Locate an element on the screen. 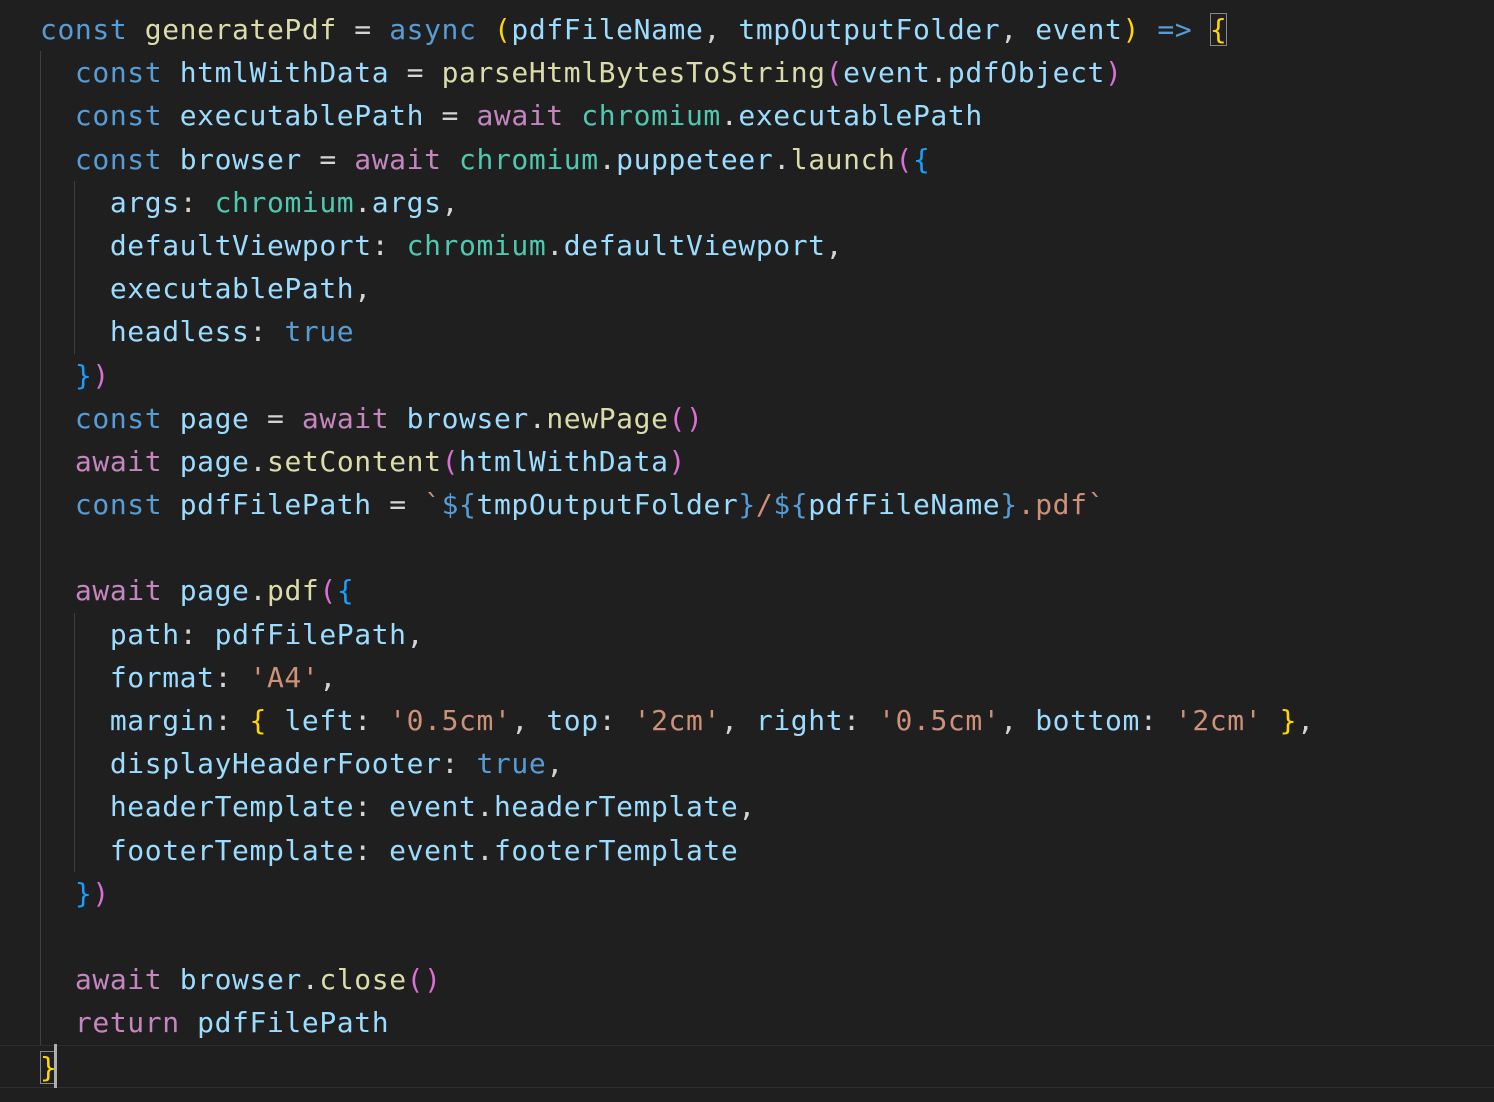 The height and width of the screenshot is (1102, 1494). code-token: executablePath is located at coordinates (232, 289).